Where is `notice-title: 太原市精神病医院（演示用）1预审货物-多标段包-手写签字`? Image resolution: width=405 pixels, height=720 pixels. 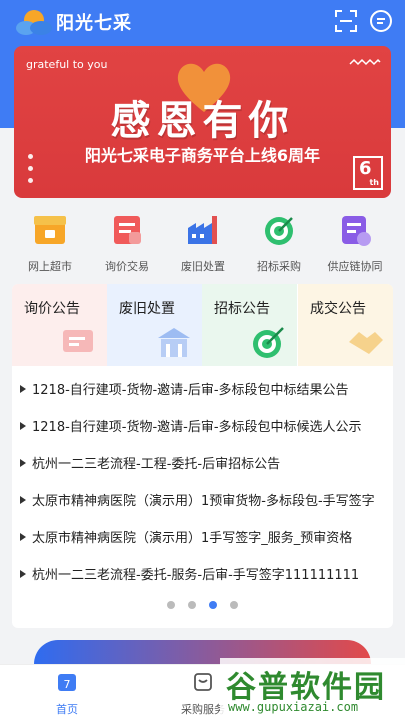 notice-title: 太原市精神病医院（演示用）1预审货物-多标段包-手写签字 is located at coordinates (203, 501).